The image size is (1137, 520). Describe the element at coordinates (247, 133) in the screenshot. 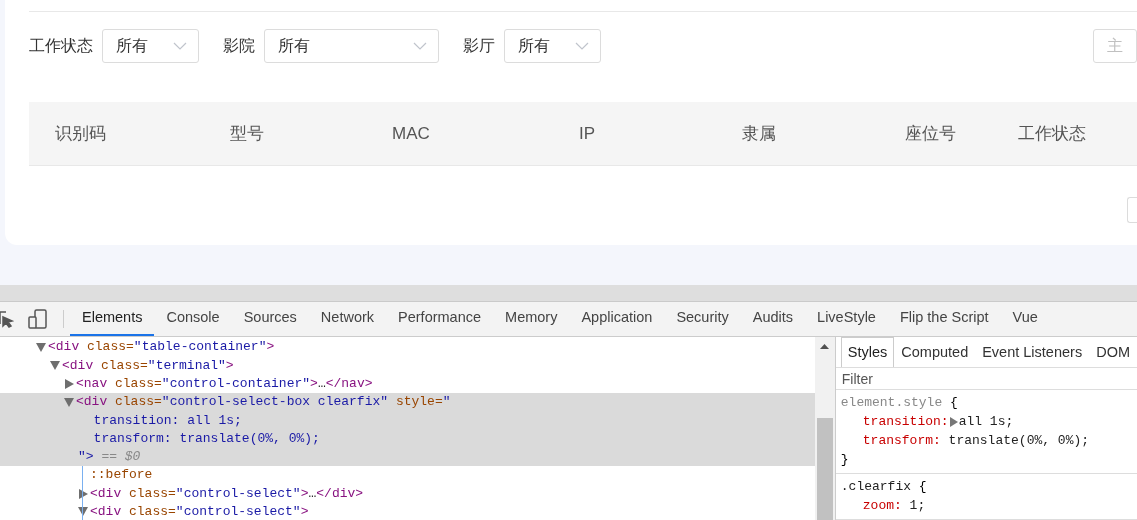

I see `column-header-text: 型号` at that location.